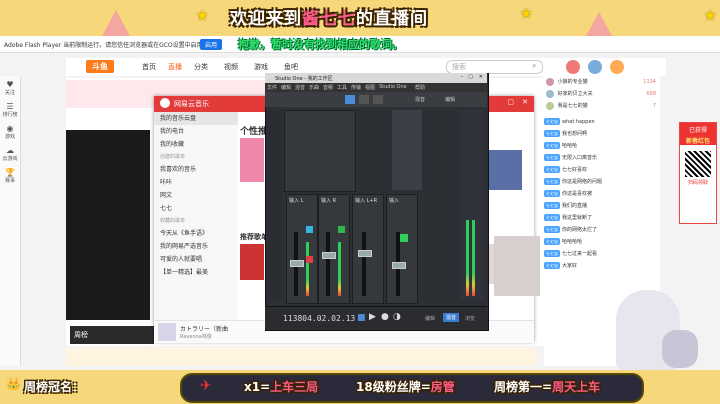 The width and height of the screenshot is (720, 404). What do you see at coordinates (420, 99) in the screenshot?
I see `toolbar-mix-label: 混音` at bounding box center [420, 99].